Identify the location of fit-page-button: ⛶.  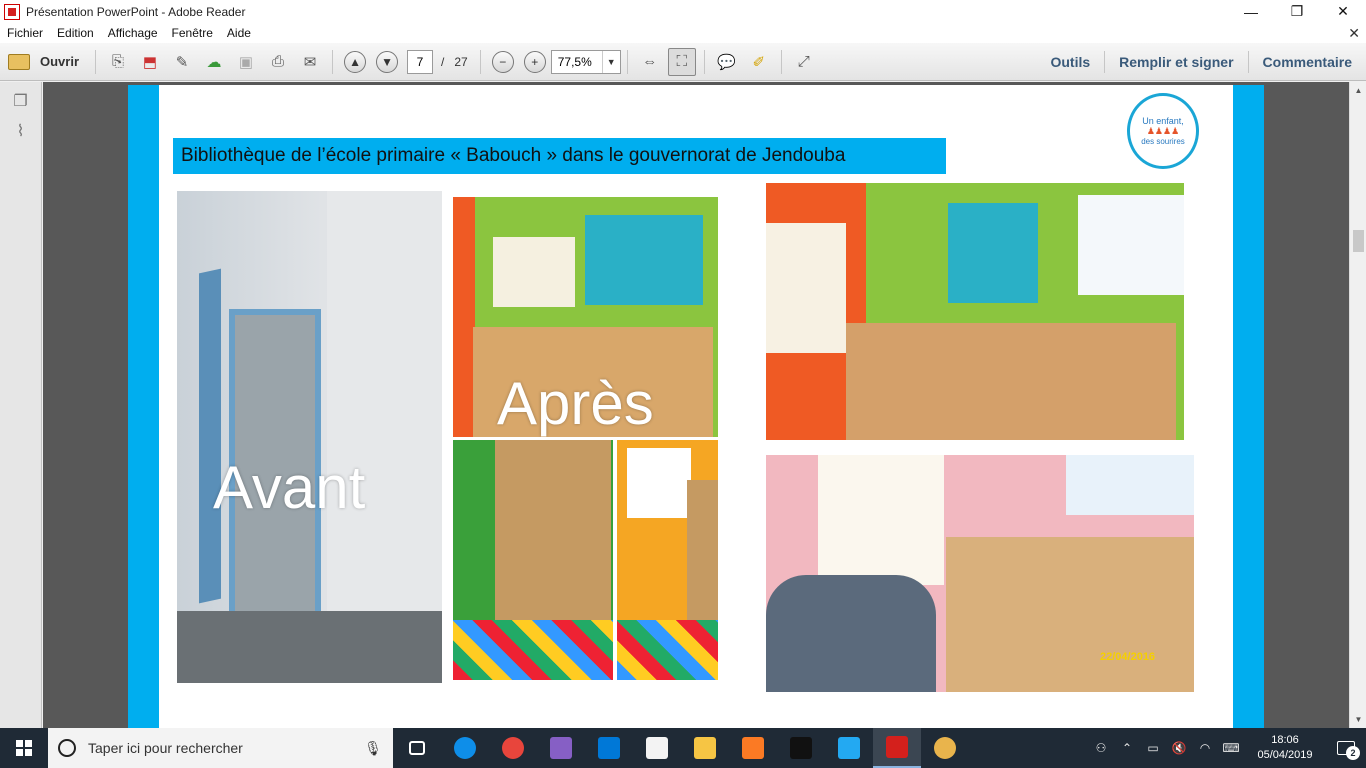
(681, 61).